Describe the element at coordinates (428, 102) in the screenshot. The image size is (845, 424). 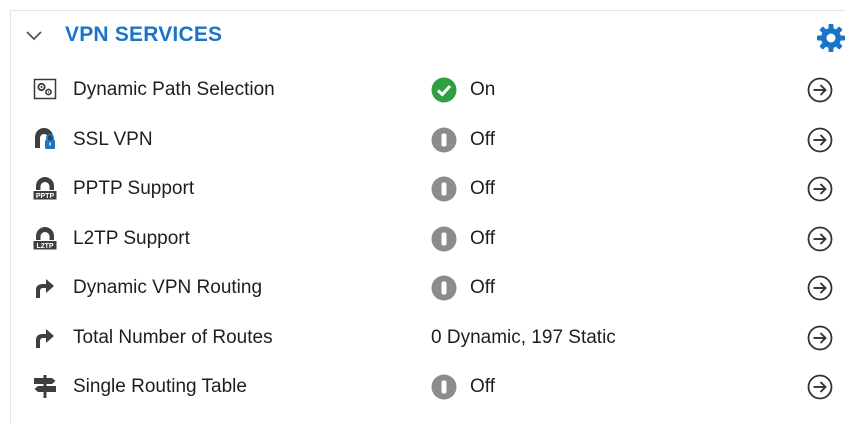
I see `list-item-dynamic-path-selection: Dynamic Path Selection On` at that location.